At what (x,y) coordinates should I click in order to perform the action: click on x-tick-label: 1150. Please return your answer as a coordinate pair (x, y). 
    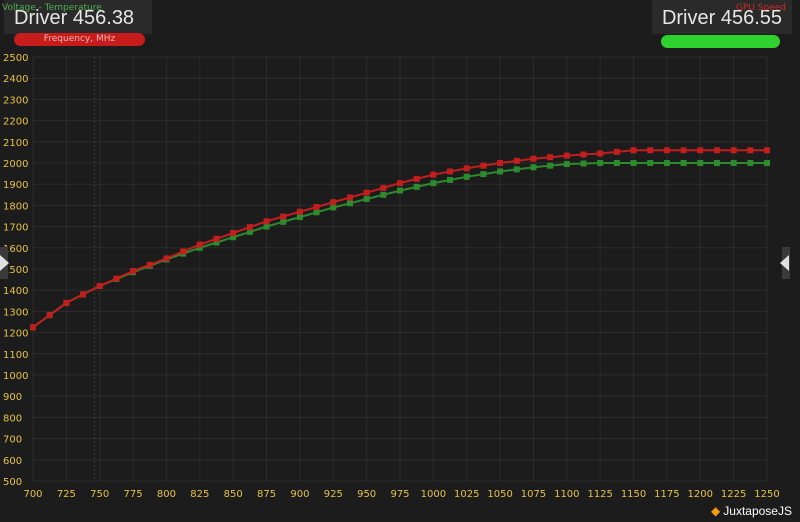
    Looking at the image, I should click on (633, 494).